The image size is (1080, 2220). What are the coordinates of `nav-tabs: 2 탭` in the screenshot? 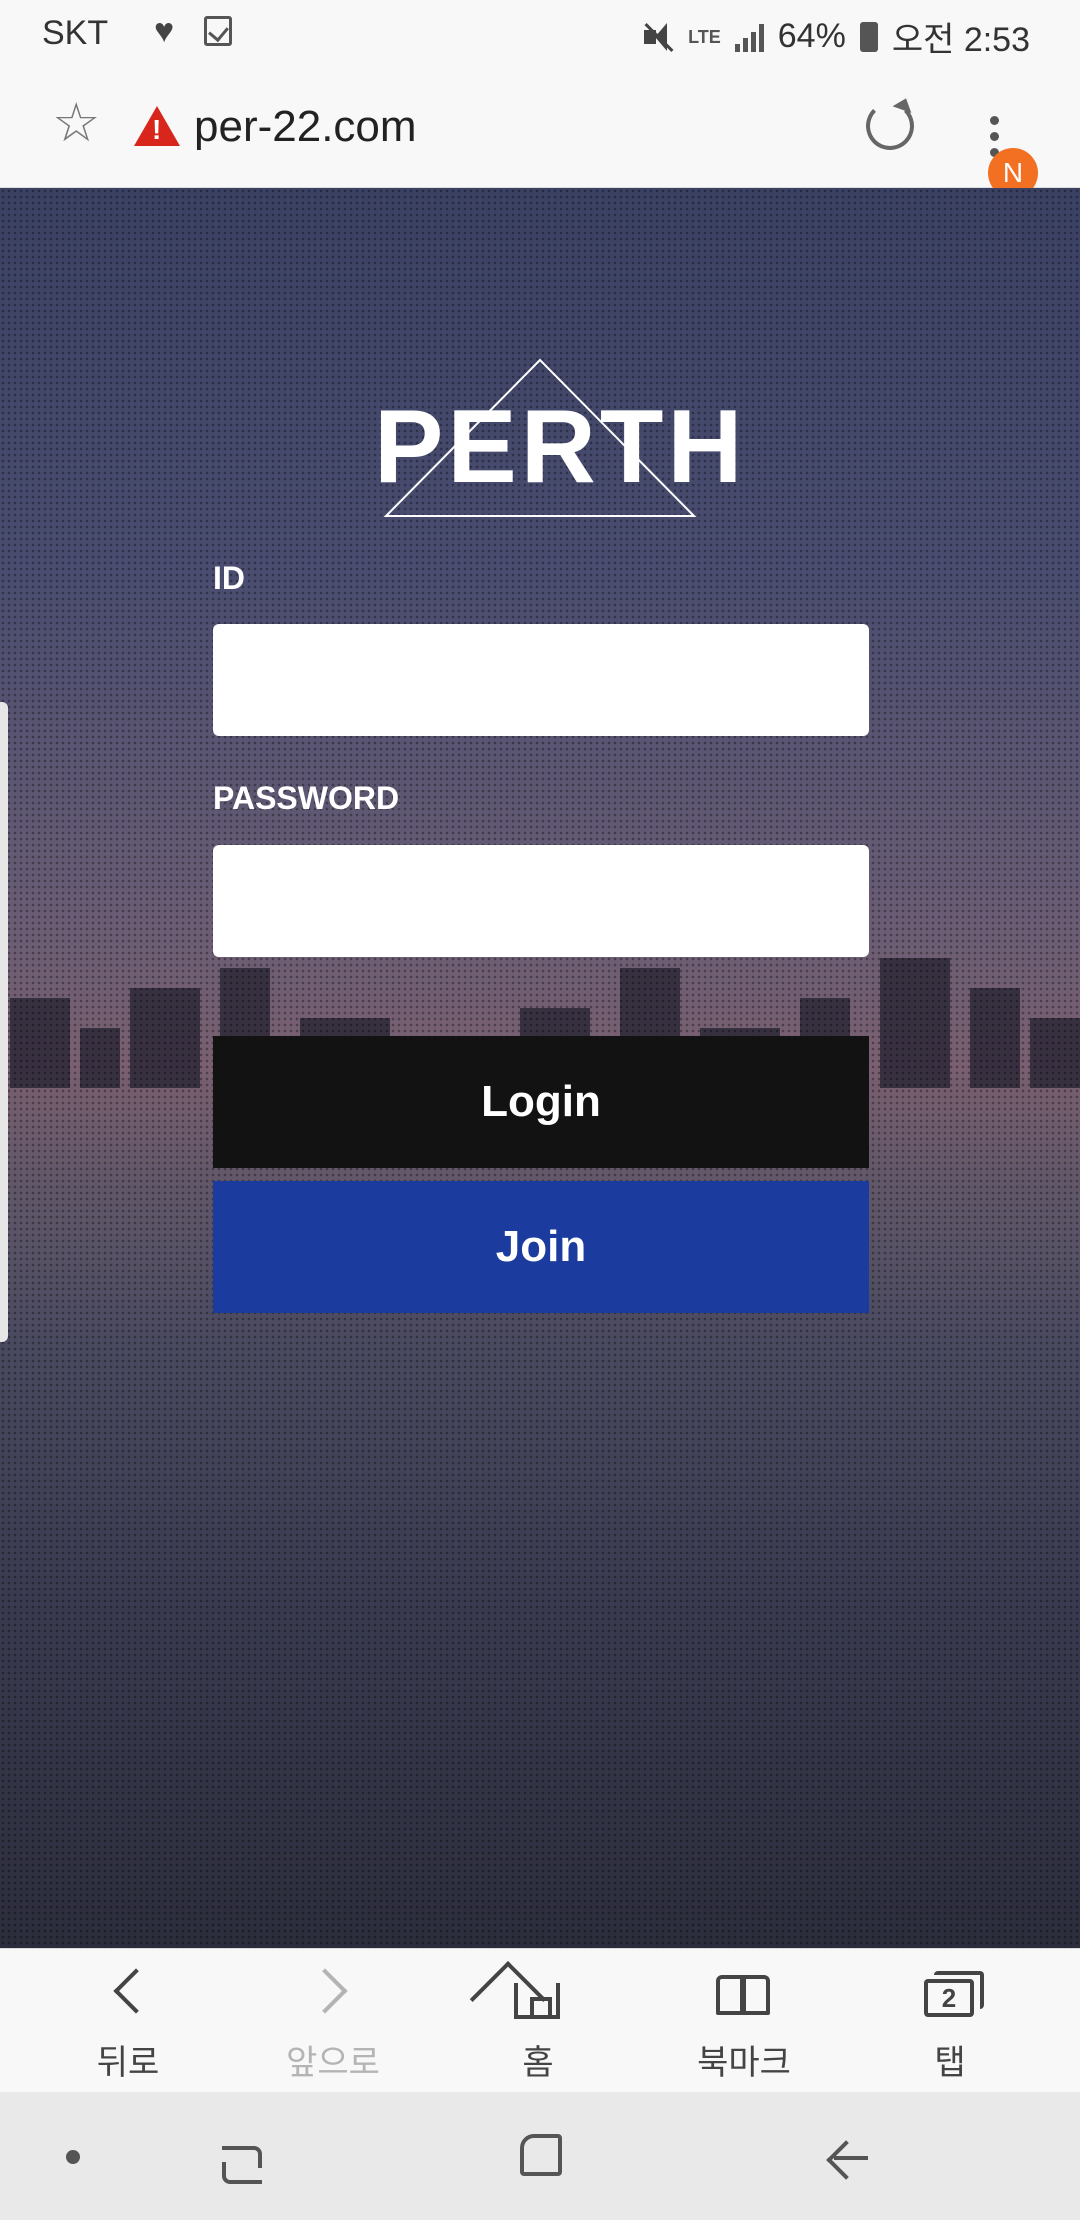 It's located at (950, 2024).